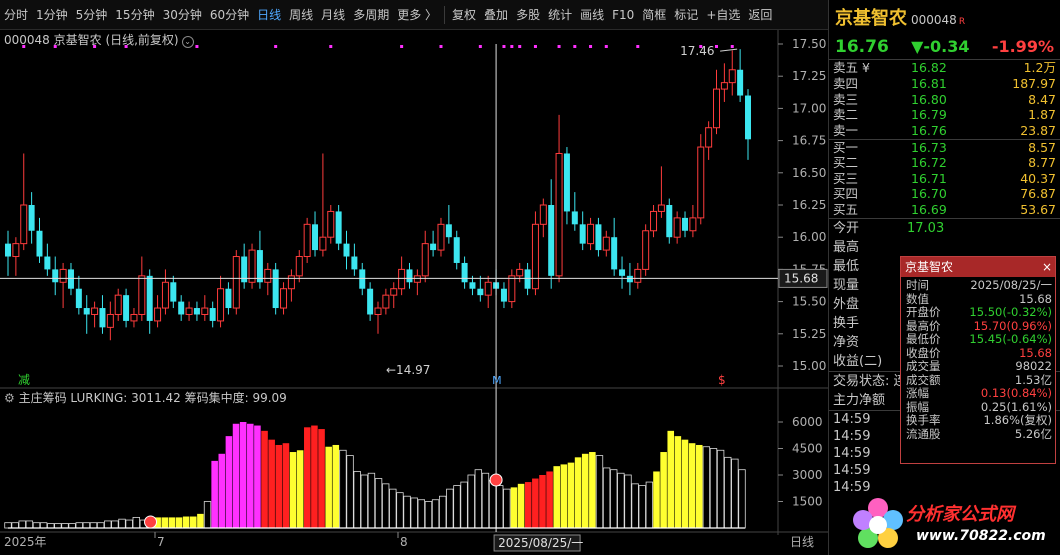  What do you see at coordinates (944, 17) in the screenshot?
I see `quote-header: 京基智农 000048 R` at bounding box center [944, 17].